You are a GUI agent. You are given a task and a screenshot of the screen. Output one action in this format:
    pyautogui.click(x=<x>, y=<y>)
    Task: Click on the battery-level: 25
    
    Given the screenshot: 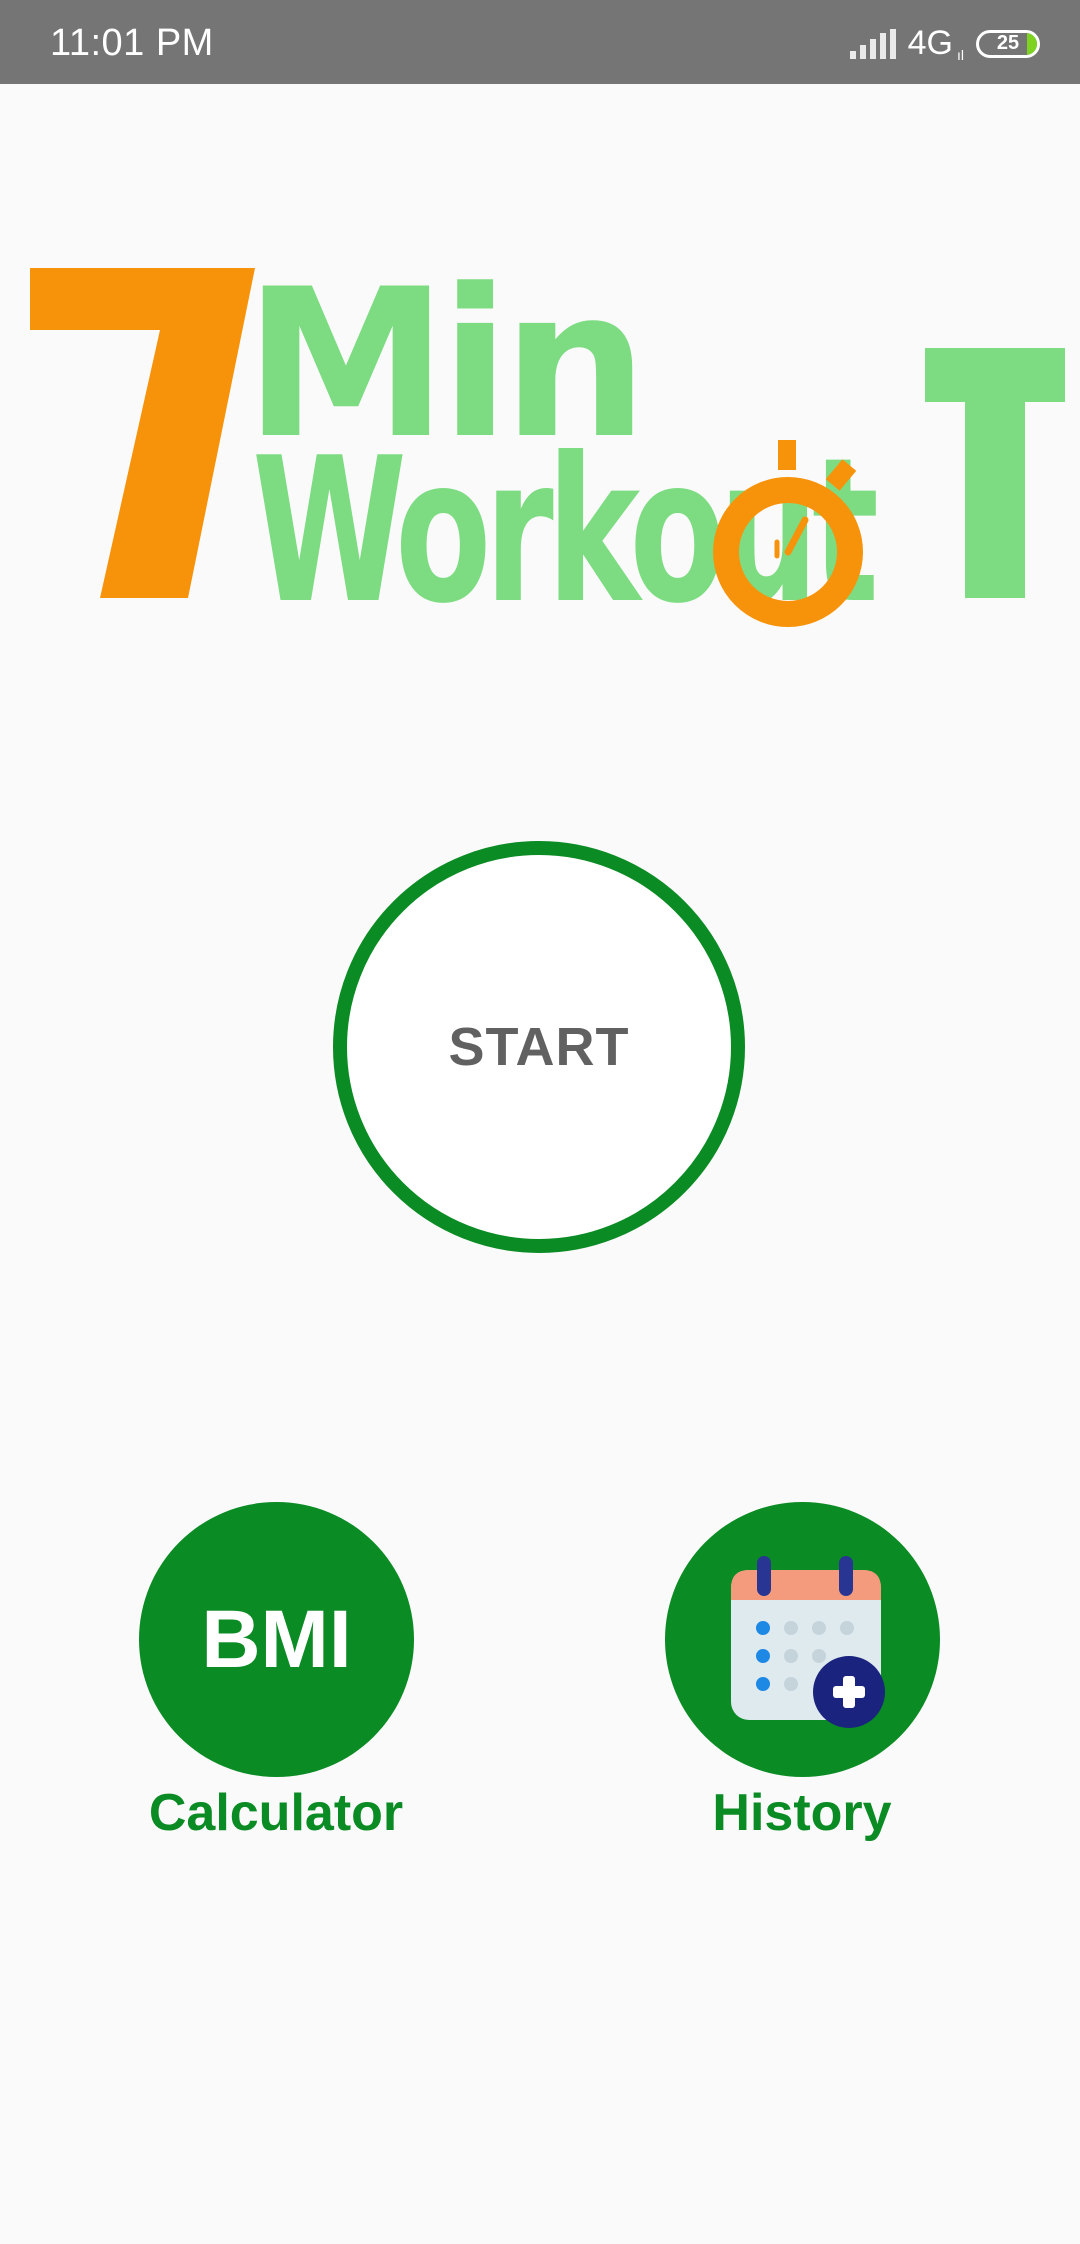 What is the action you would take?
    pyautogui.click(x=1008, y=43)
    